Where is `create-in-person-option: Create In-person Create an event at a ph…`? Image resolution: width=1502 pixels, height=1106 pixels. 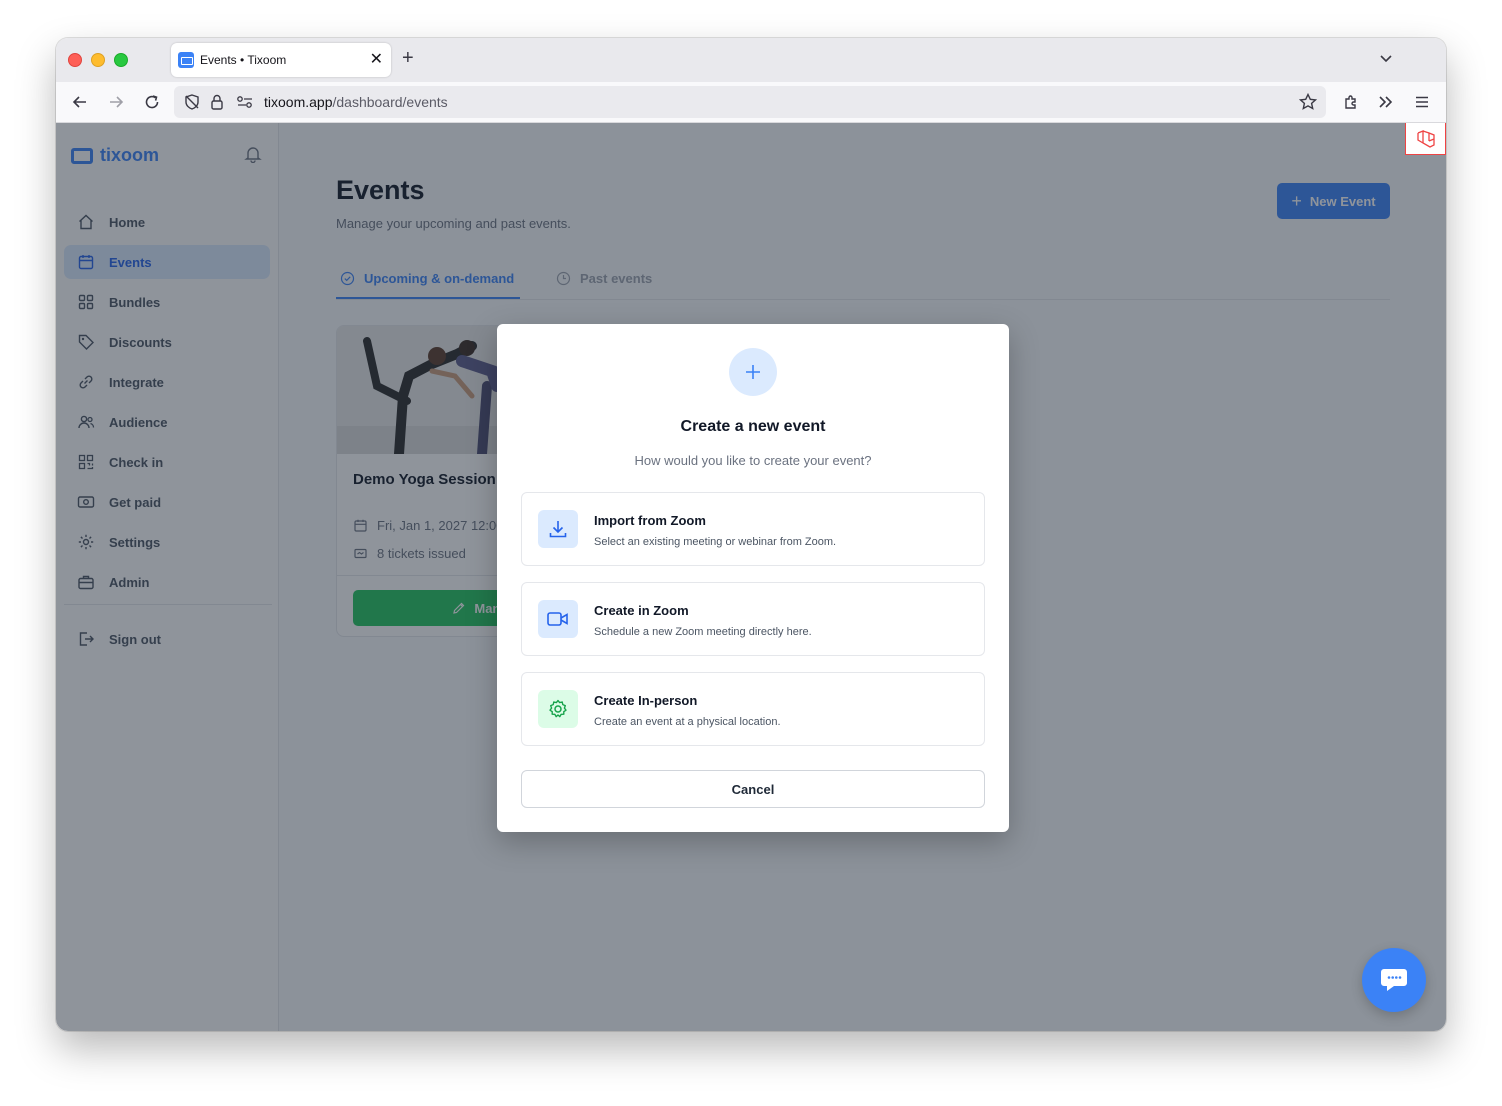
create-in-person-option: Create In-person Create an event at a ph… is located at coordinates (753, 709).